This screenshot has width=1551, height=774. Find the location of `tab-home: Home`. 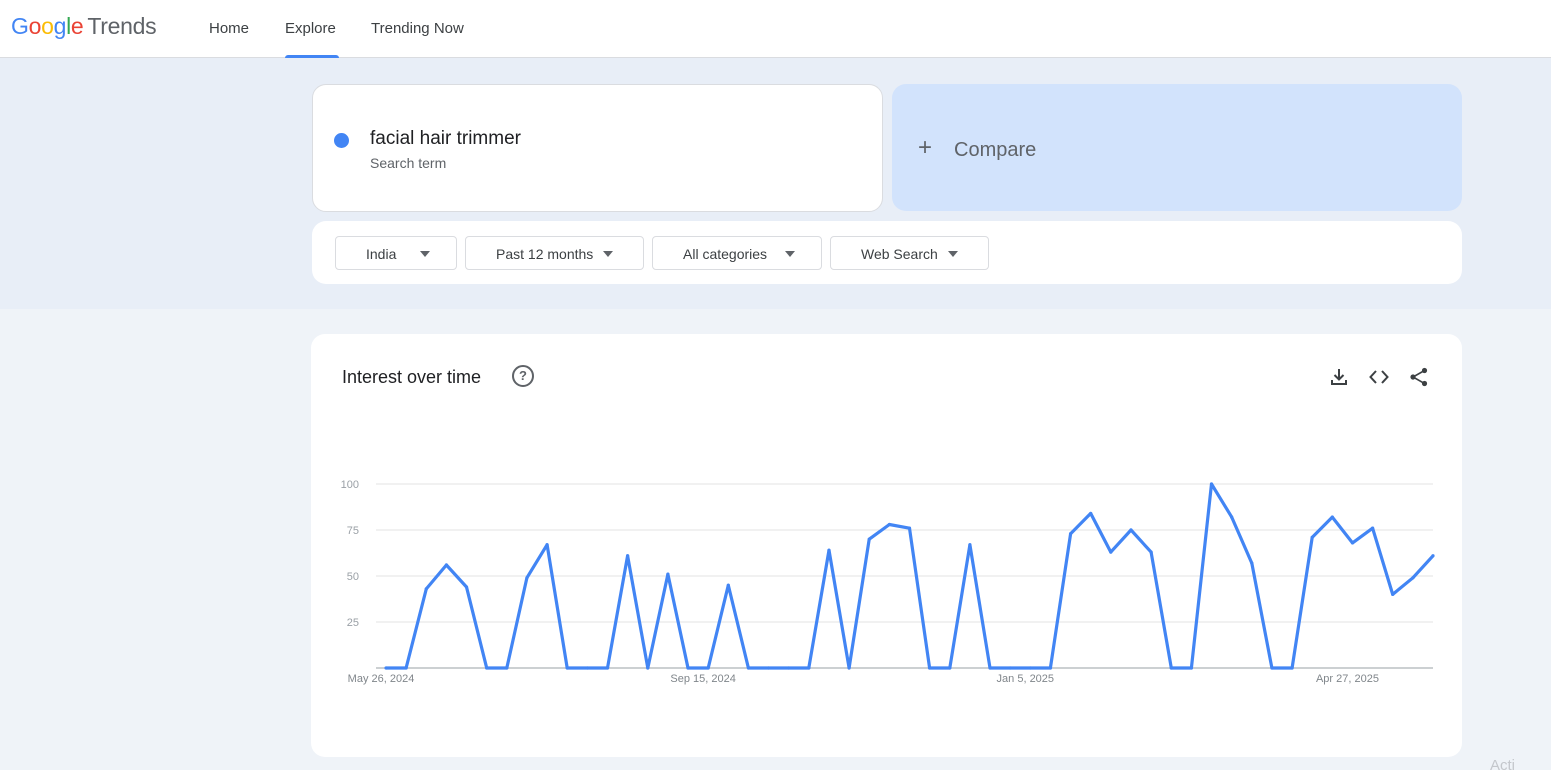

tab-home: Home is located at coordinates (229, 29).